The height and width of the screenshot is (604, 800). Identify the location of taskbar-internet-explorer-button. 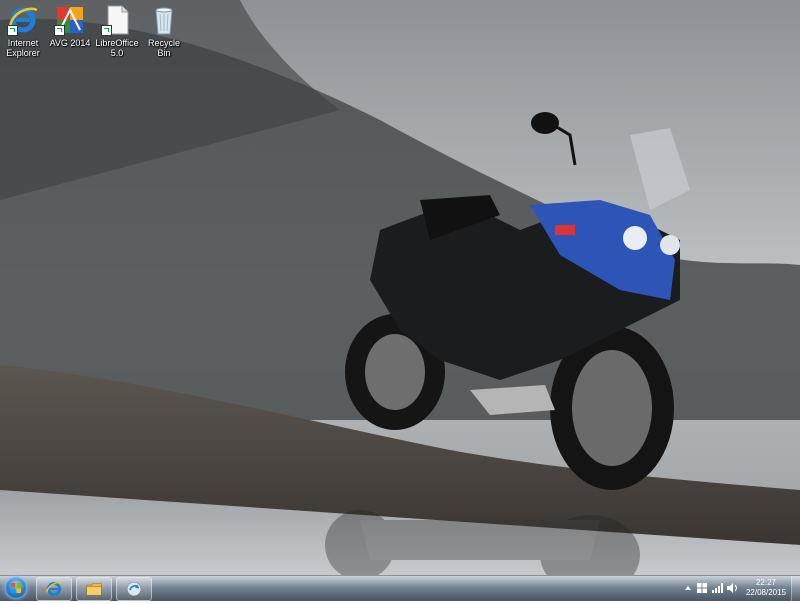
(54, 589).